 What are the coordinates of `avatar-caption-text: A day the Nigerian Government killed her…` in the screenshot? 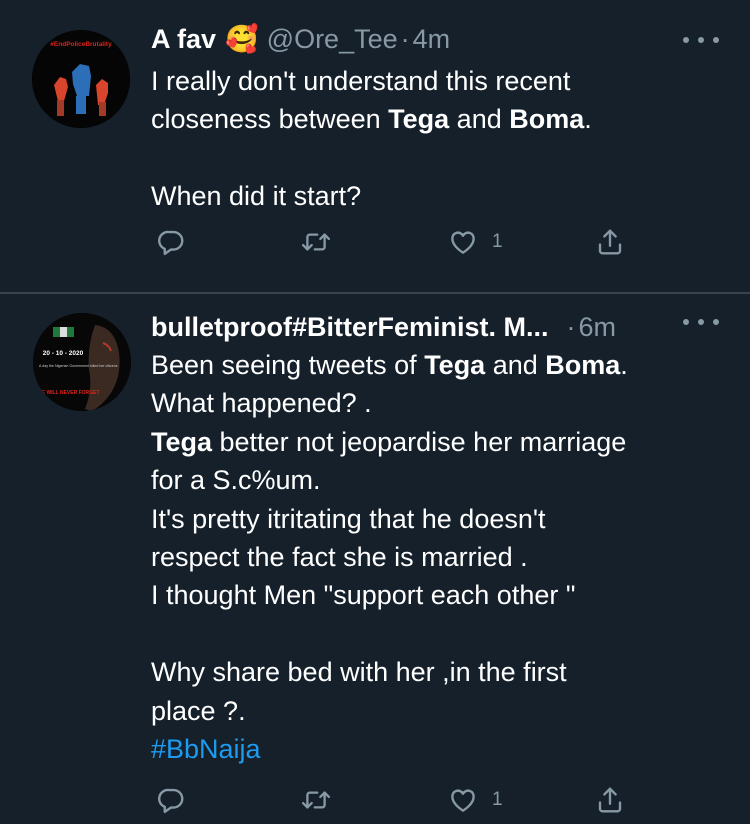 It's located at (78, 366).